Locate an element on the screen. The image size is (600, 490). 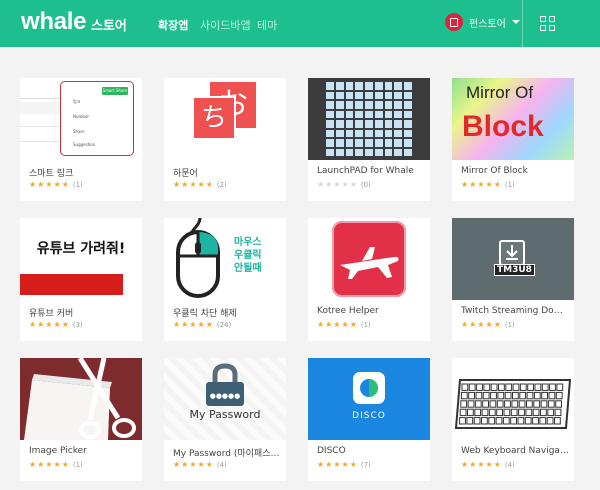
user-menu: 펀스토어 is located at coordinates (482, 22).